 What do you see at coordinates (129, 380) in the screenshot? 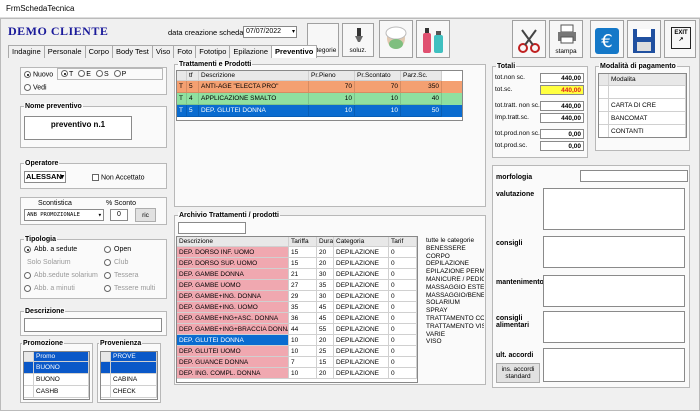
I see `list-item: CABINA` at bounding box center [129, 380].